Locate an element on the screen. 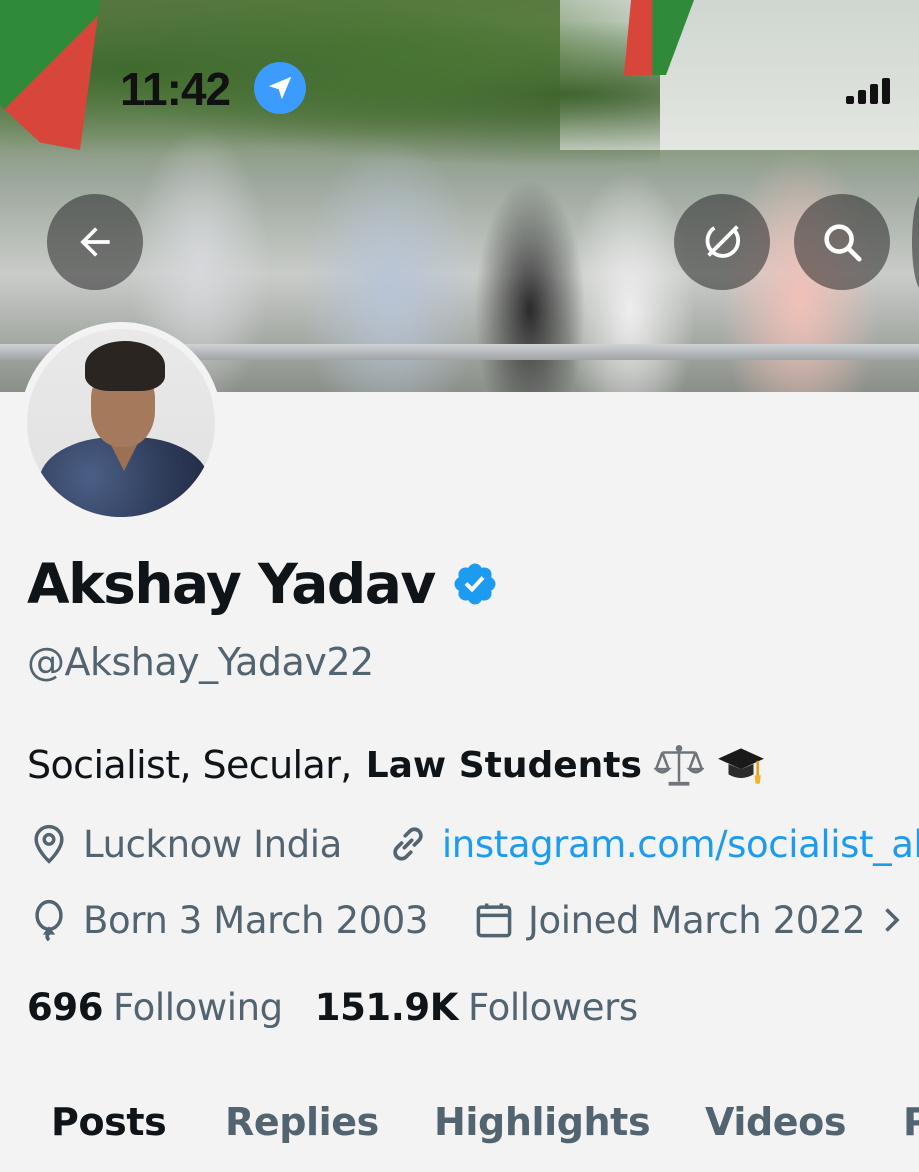 This screenshot has height=1172, width=919. chevron-right-icon is located at coordinates (891, 920).